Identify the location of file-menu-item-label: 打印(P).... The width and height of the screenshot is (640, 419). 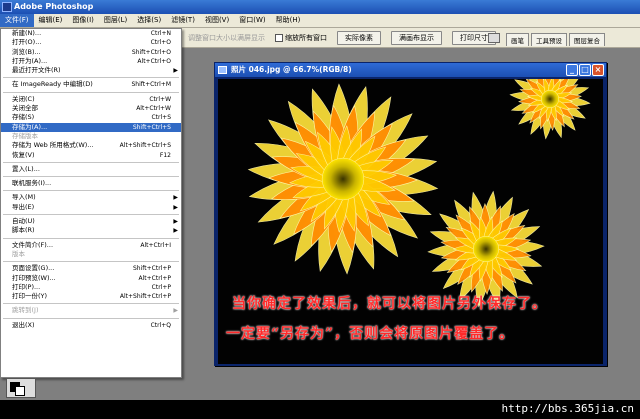
(26, 286).